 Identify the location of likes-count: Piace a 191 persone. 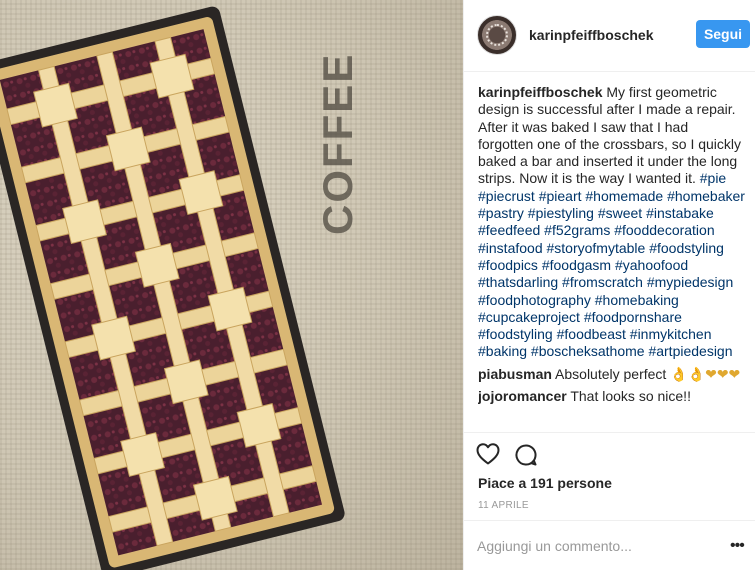
(545, 483).